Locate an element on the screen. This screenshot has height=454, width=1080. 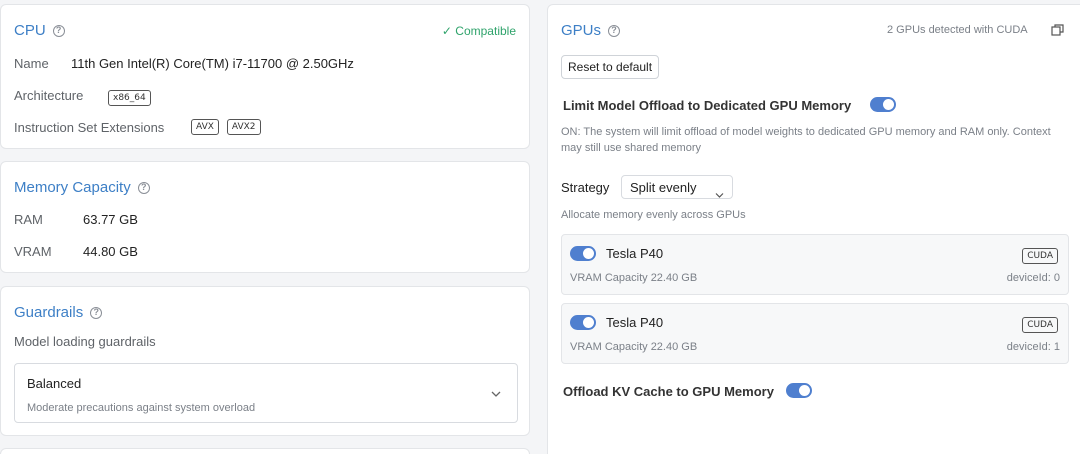
gpu-device-id: deviceId: 1 is located at coordinates (1033, 347).